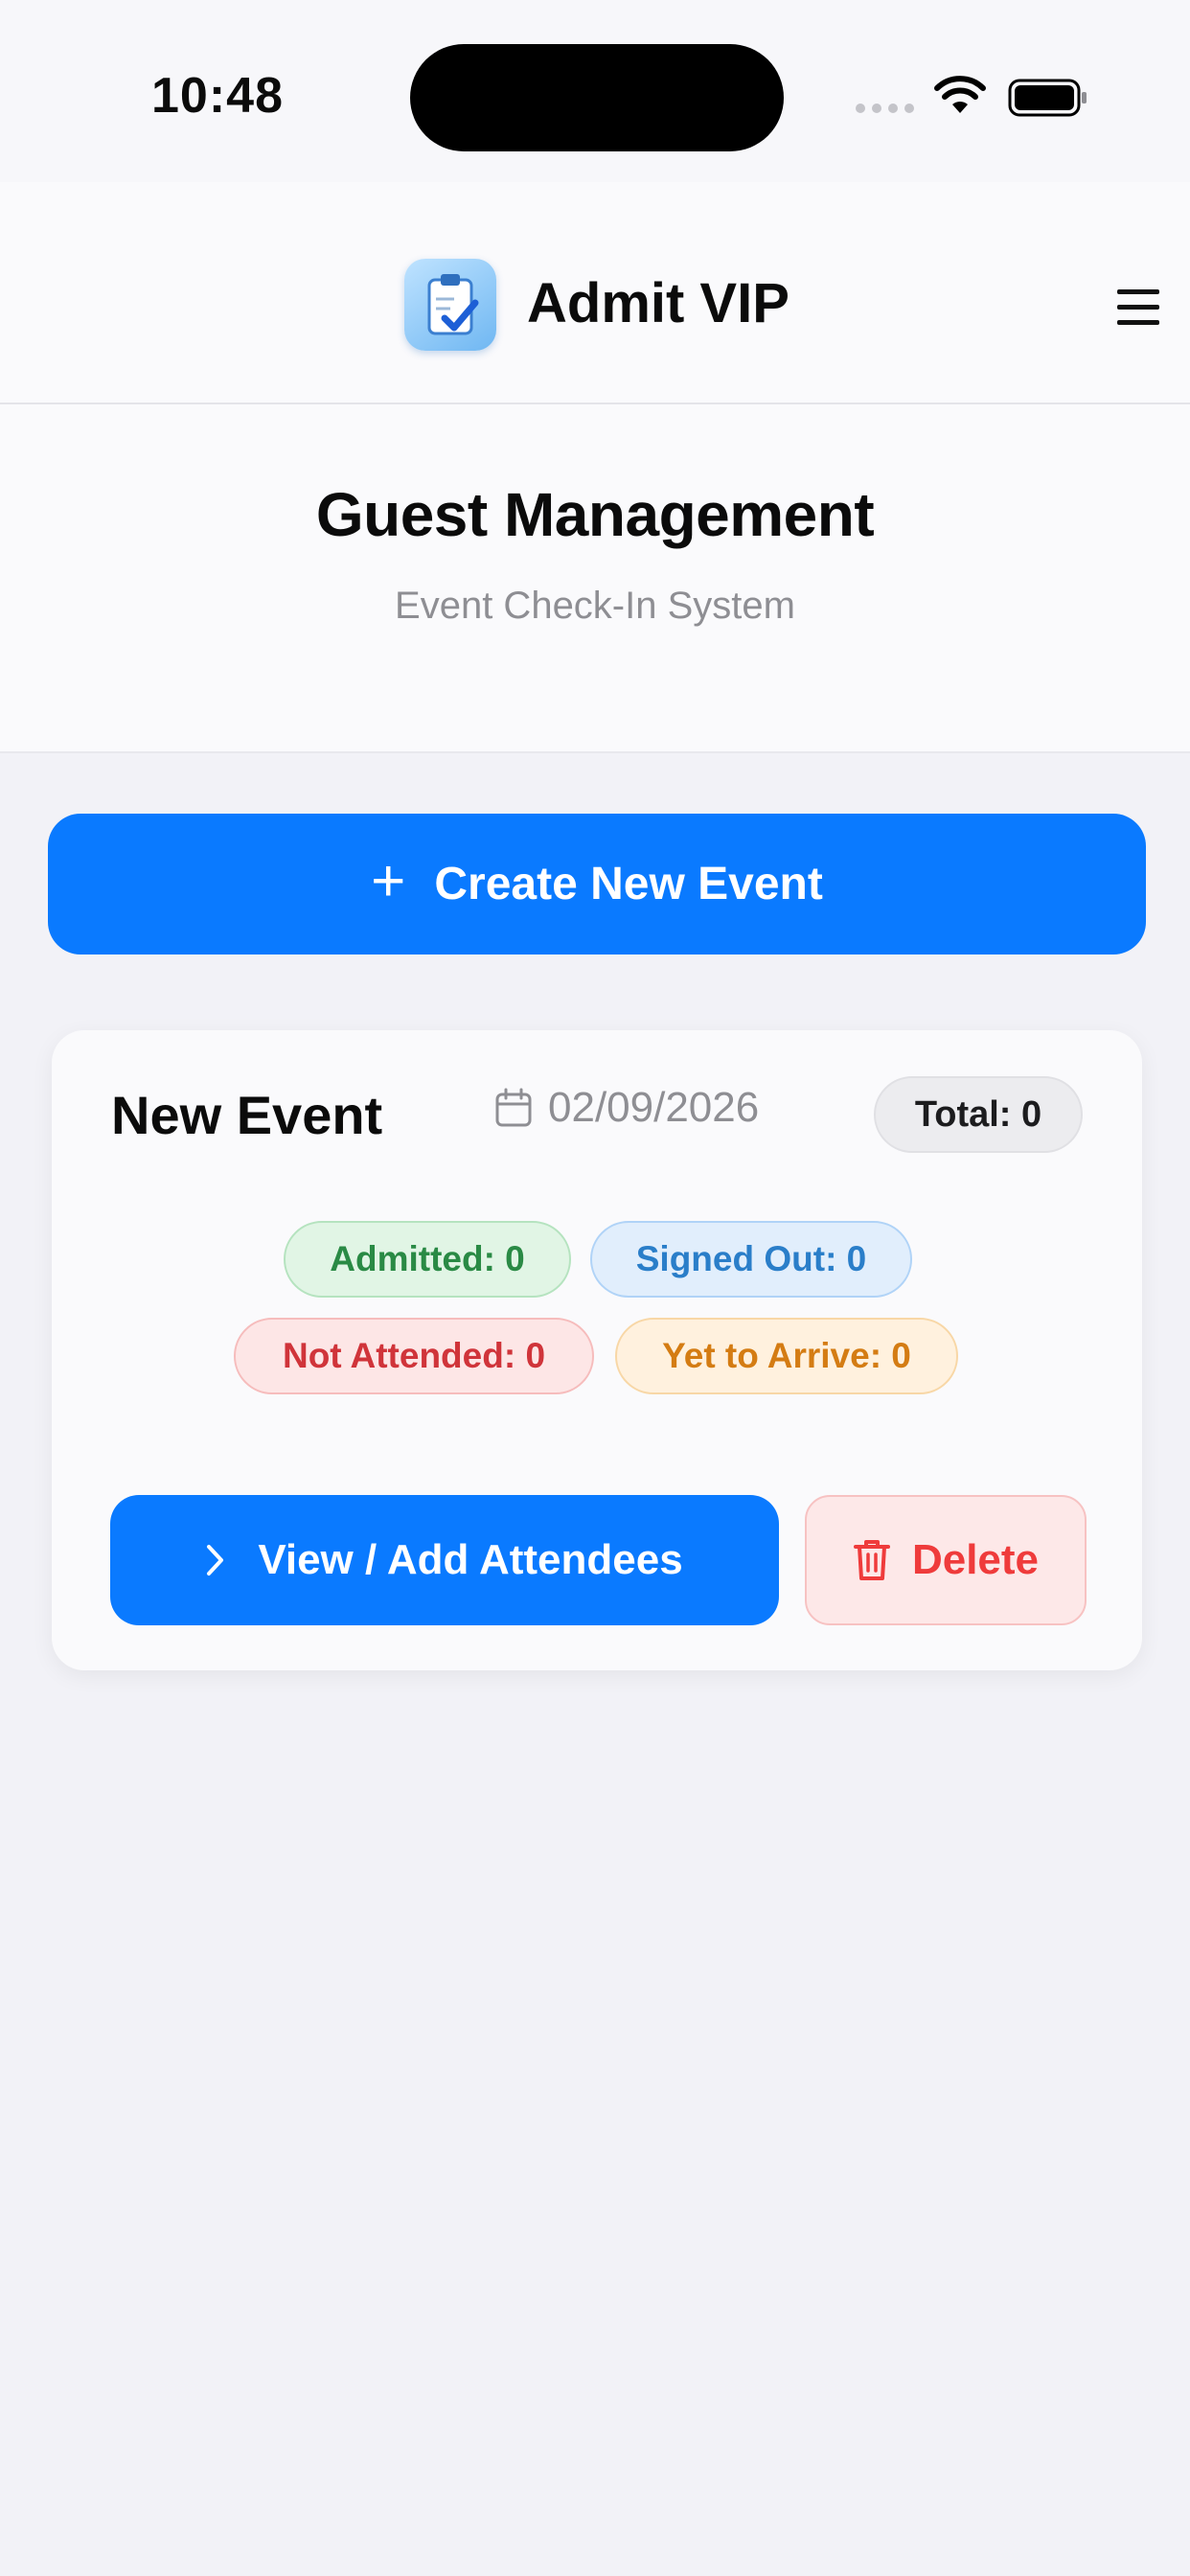  I want to click on hamburger-menu-icon, so click(1139, 308).